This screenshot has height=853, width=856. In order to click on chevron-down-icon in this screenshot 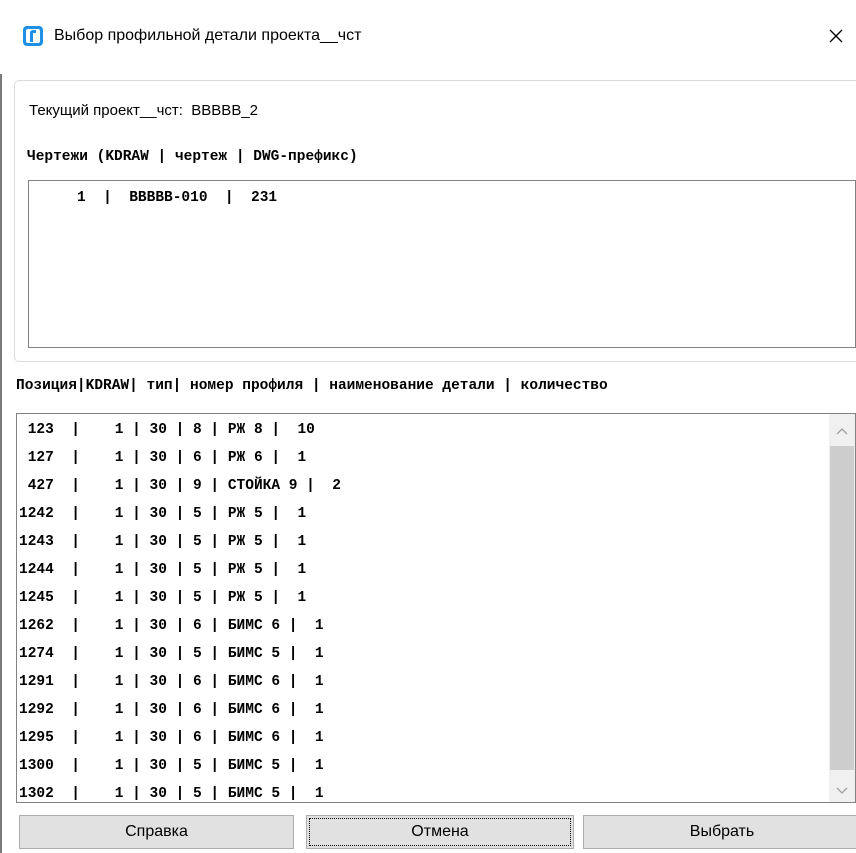, I will do `click(842, 790)`.